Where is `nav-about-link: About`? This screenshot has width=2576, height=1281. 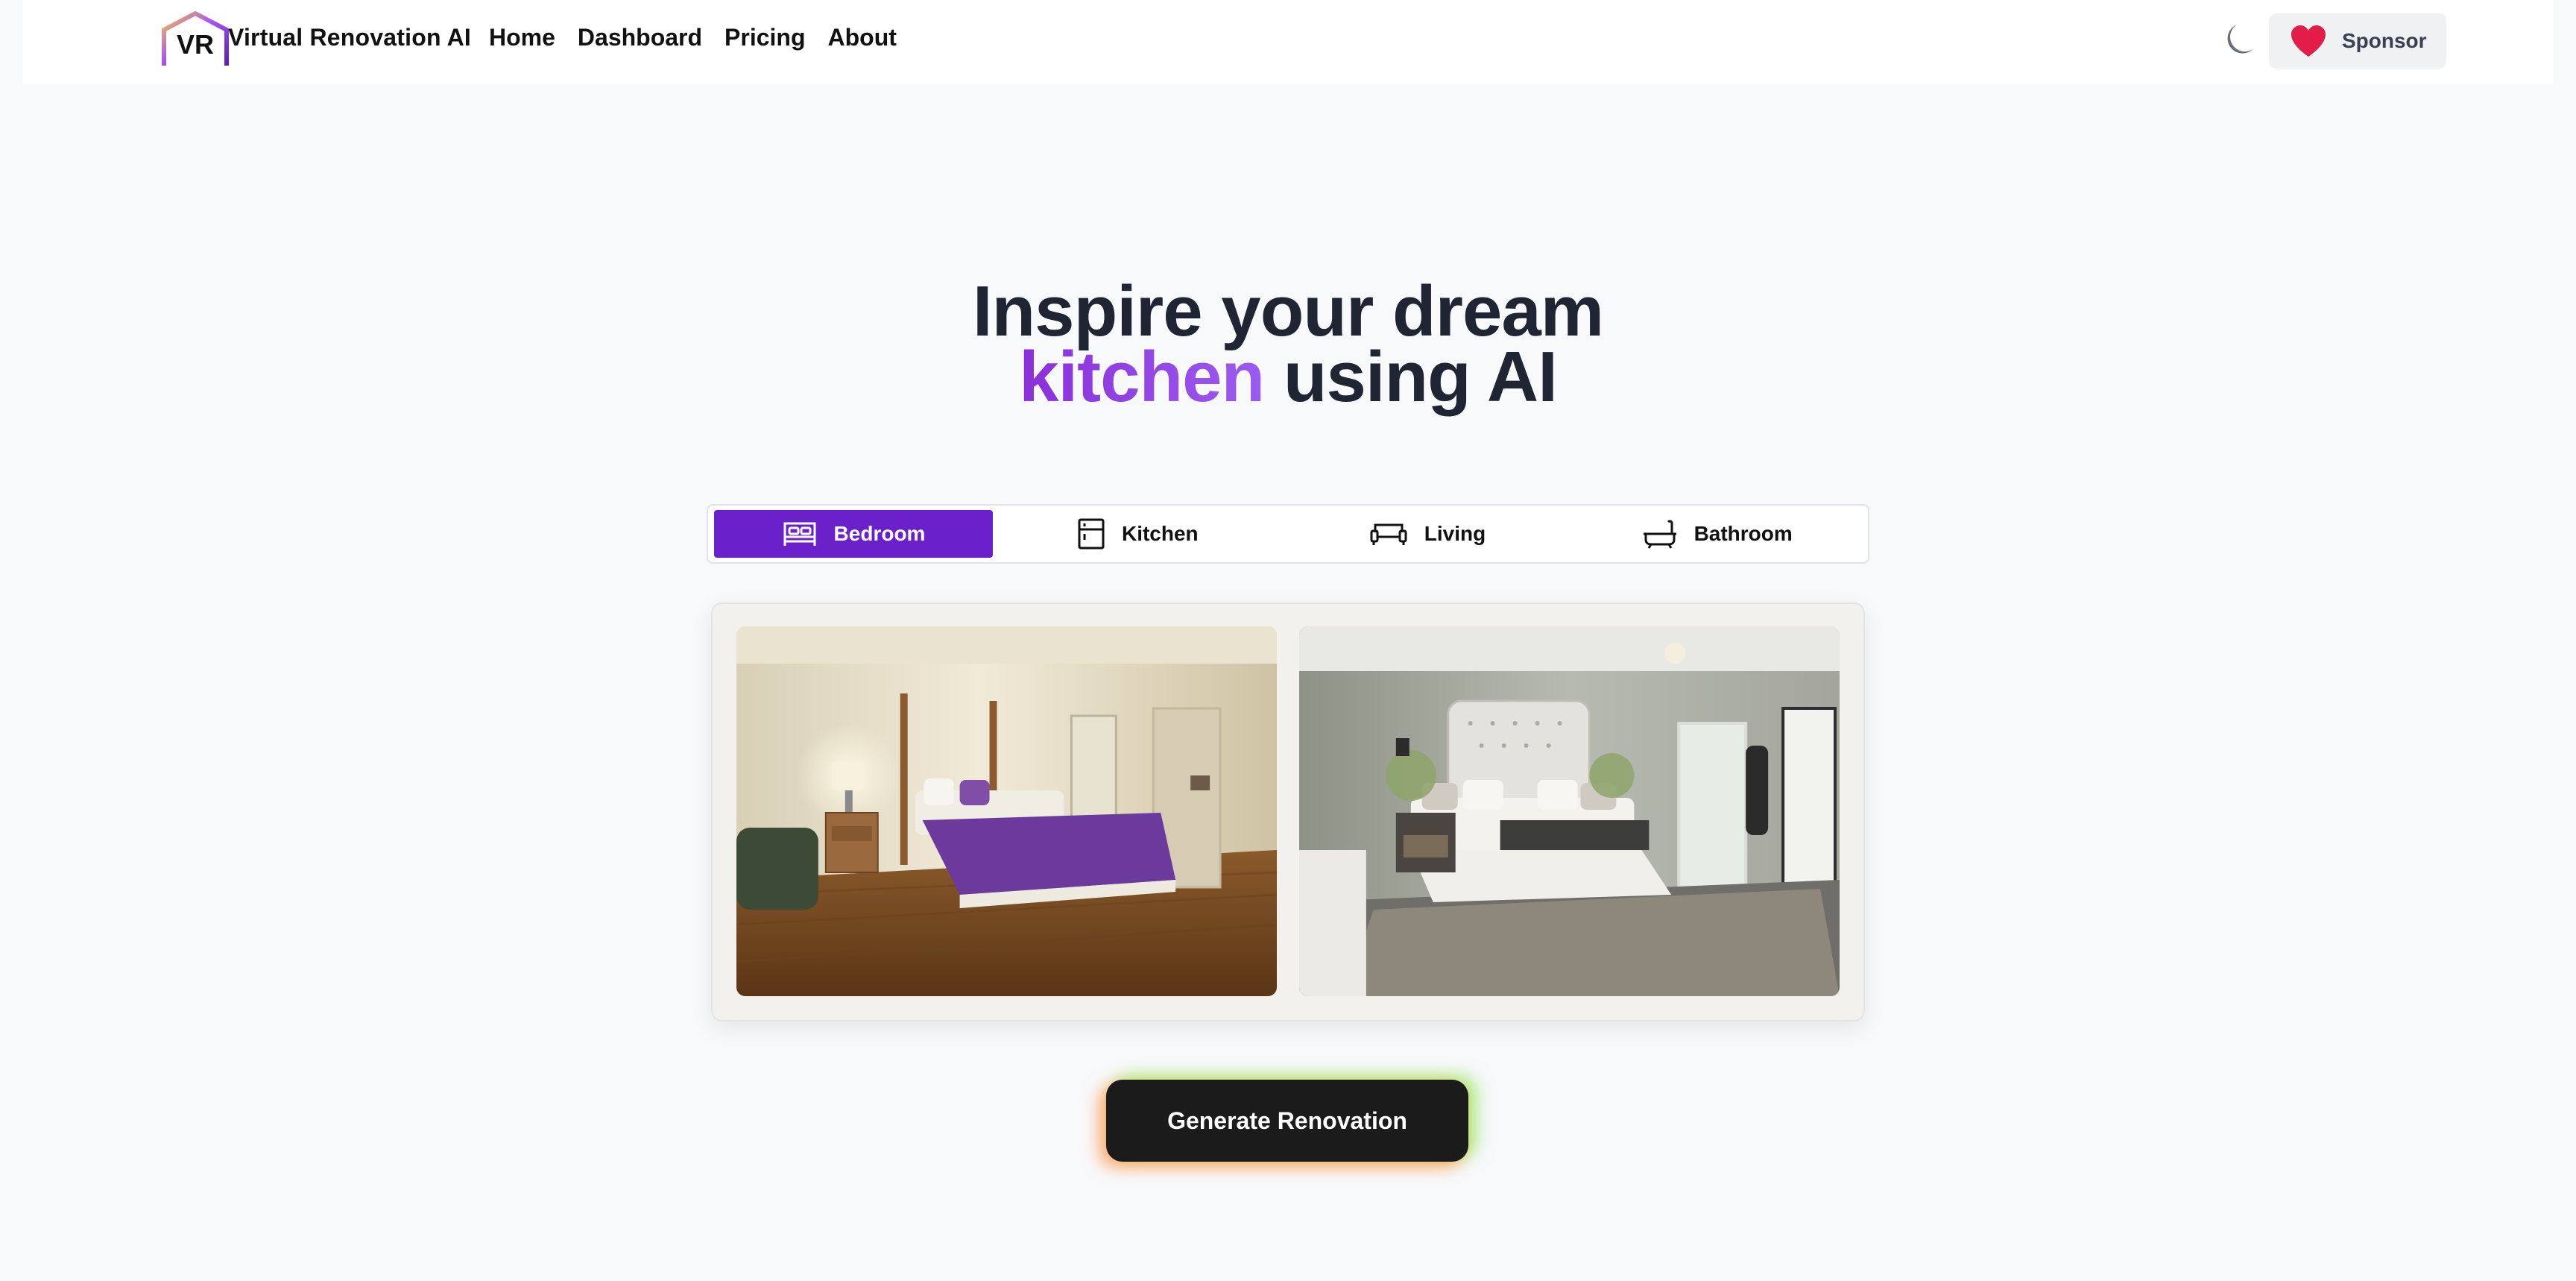
nav-about-link: About is located at coordinates (862, 37).